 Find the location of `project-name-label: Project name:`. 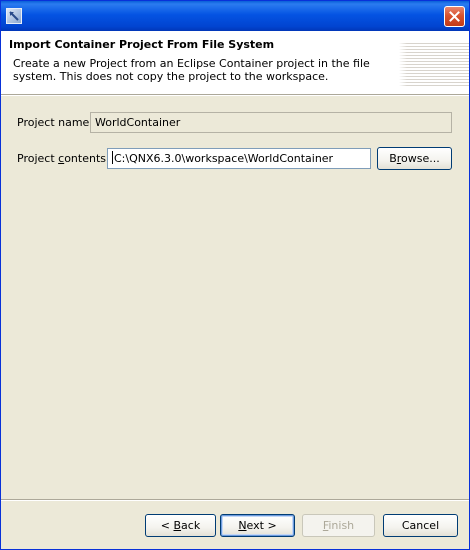

project-name-label: Project name: is located at coordinates (55, 122).